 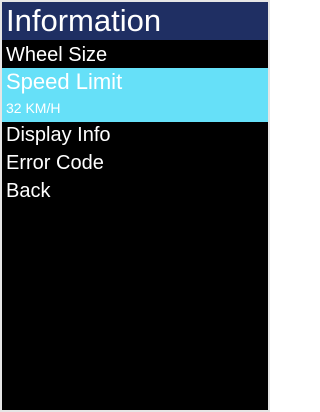 I want to click on menu-item-error-code: Error Code, so click(x=135, y=163).